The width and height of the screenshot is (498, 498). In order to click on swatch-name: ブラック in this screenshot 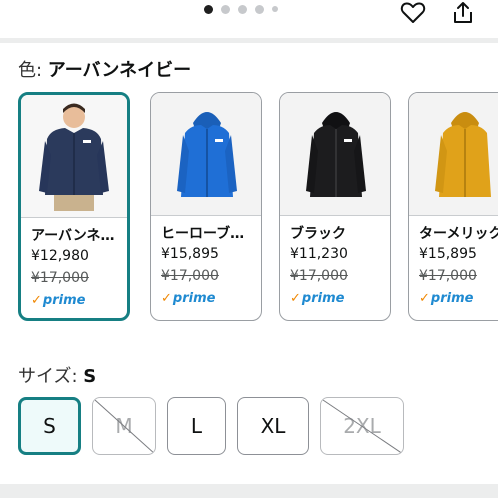, I will do `click(318, 234)`.